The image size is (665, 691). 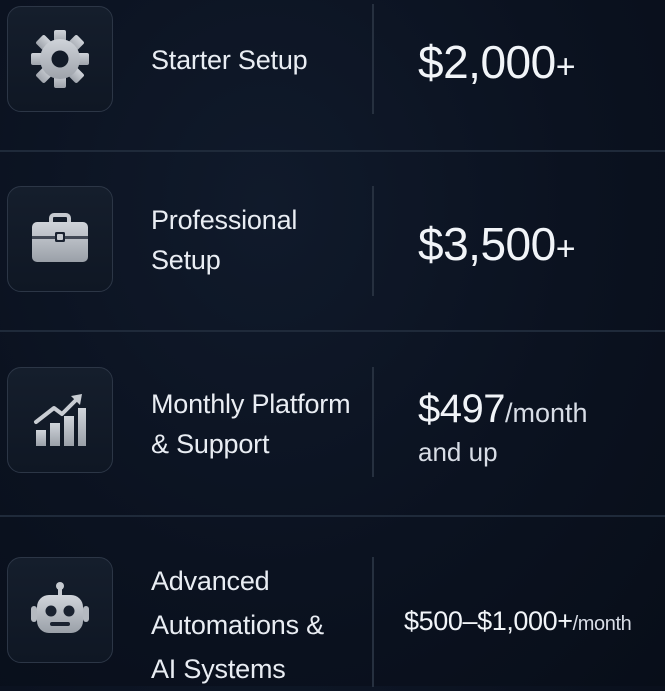 I want to click on plan-name-line: Monthly Platform, so click(x=251, y=404).